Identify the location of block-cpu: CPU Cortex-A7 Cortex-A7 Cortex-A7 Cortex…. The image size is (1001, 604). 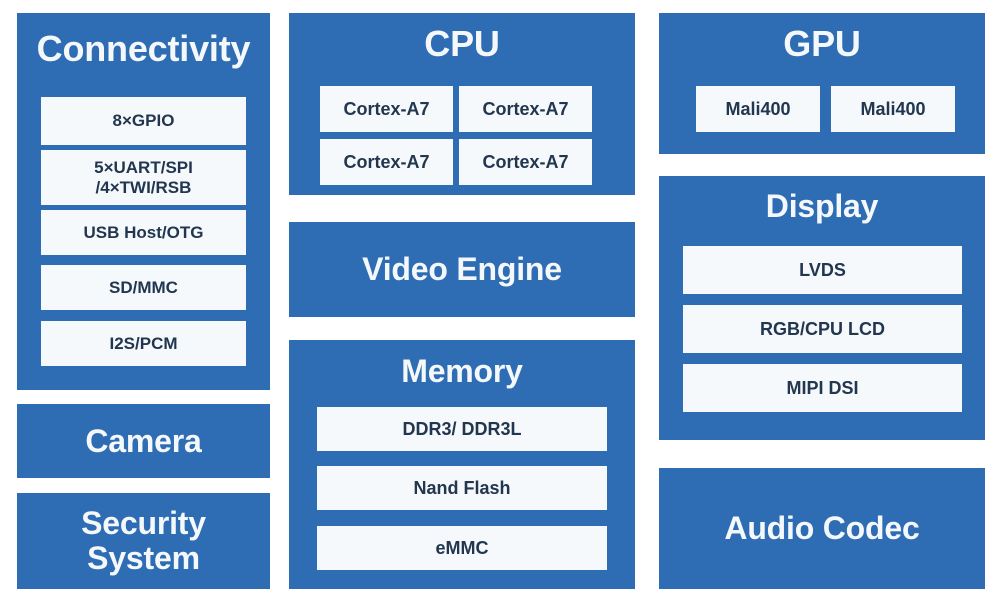
(462, 104).